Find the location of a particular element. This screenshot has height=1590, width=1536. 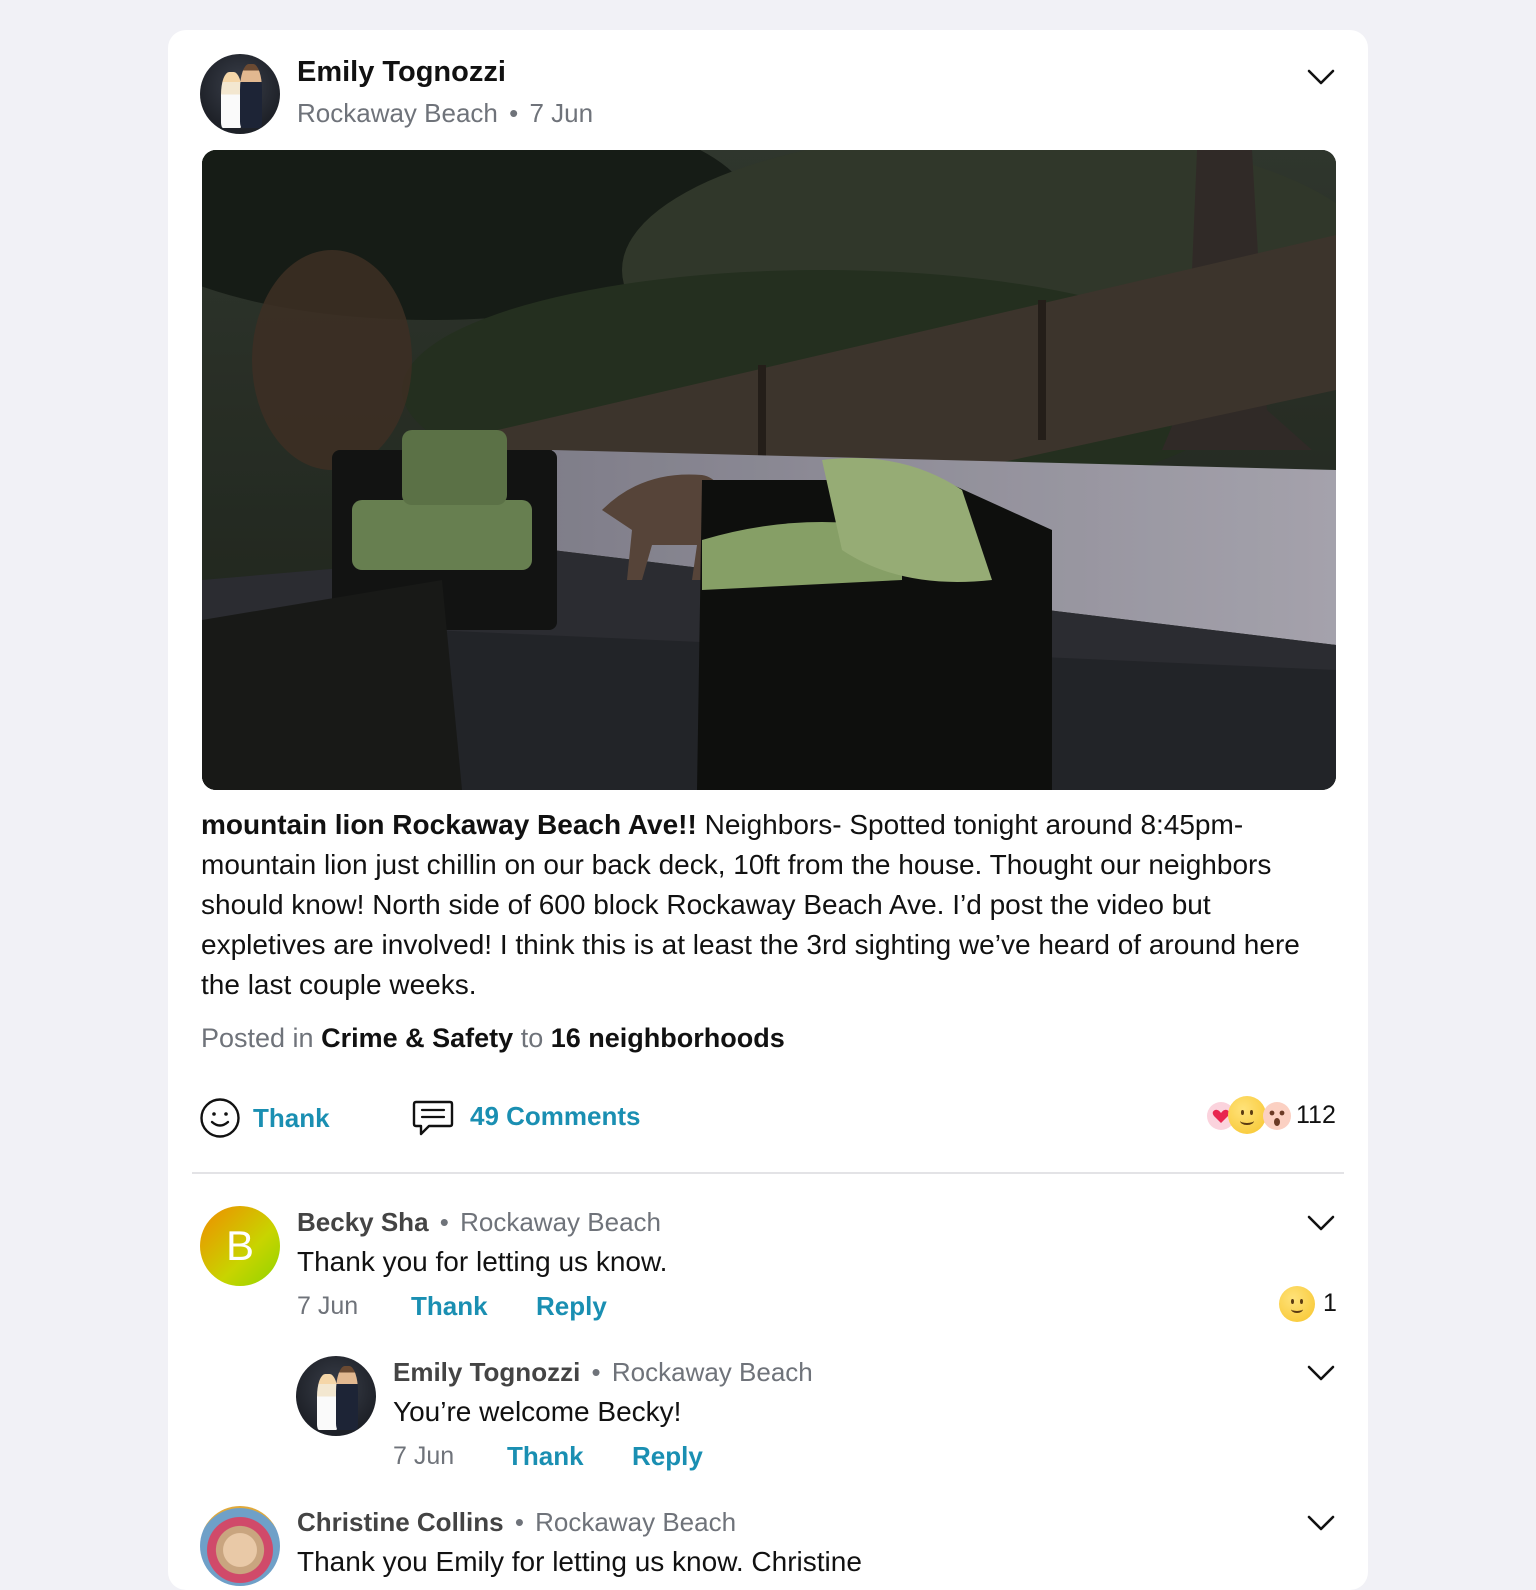

reactions-summary: 112 is located at coordinates (1276, 1116).